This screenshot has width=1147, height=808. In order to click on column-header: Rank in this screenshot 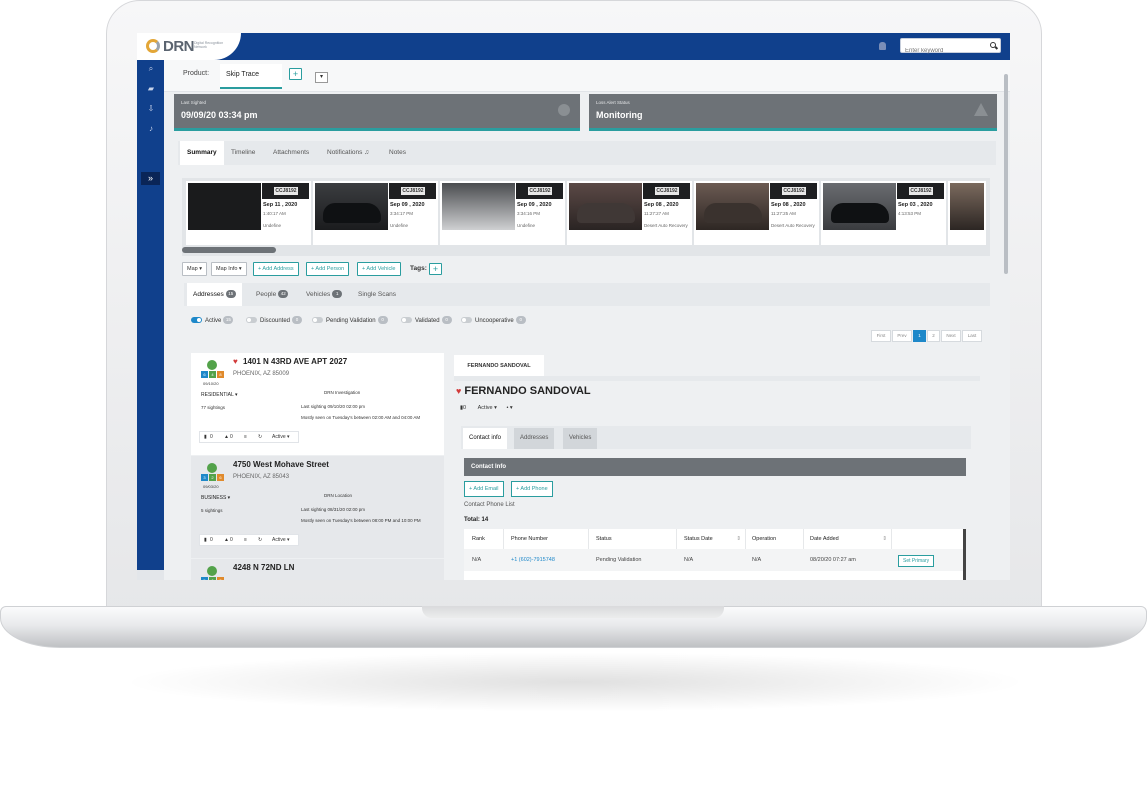, I will do `click(484, 539)`.